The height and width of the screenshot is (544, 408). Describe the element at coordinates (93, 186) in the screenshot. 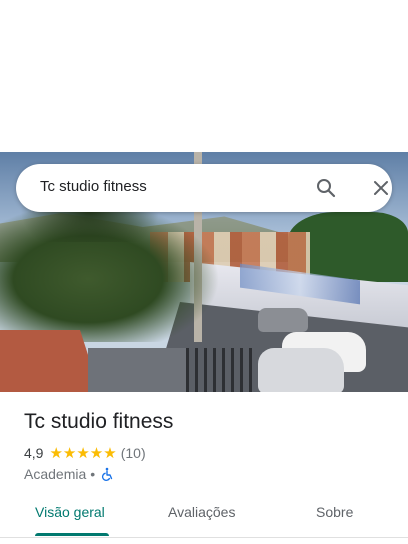

I see `search-query-text: Tc studio fitness` at that location.